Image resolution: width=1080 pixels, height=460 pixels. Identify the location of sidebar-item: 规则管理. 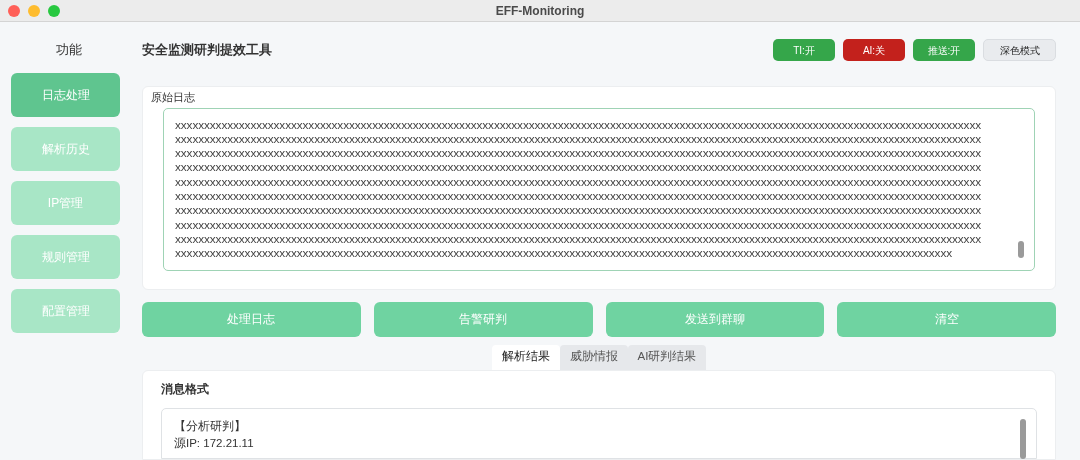
(65, 256).